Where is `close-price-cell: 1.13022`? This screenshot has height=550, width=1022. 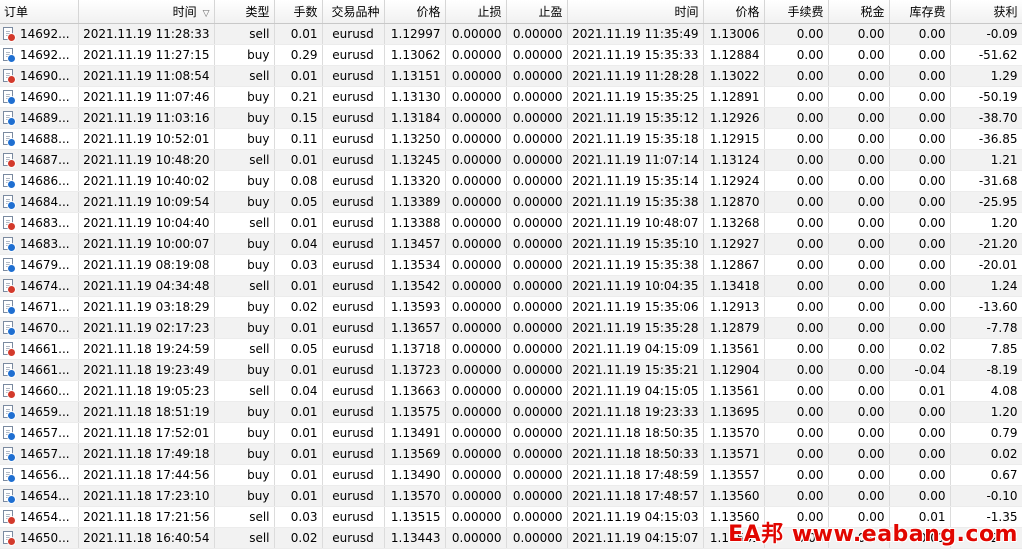 close-price-cell: 1.13022 is located at coordinates (734, 76).